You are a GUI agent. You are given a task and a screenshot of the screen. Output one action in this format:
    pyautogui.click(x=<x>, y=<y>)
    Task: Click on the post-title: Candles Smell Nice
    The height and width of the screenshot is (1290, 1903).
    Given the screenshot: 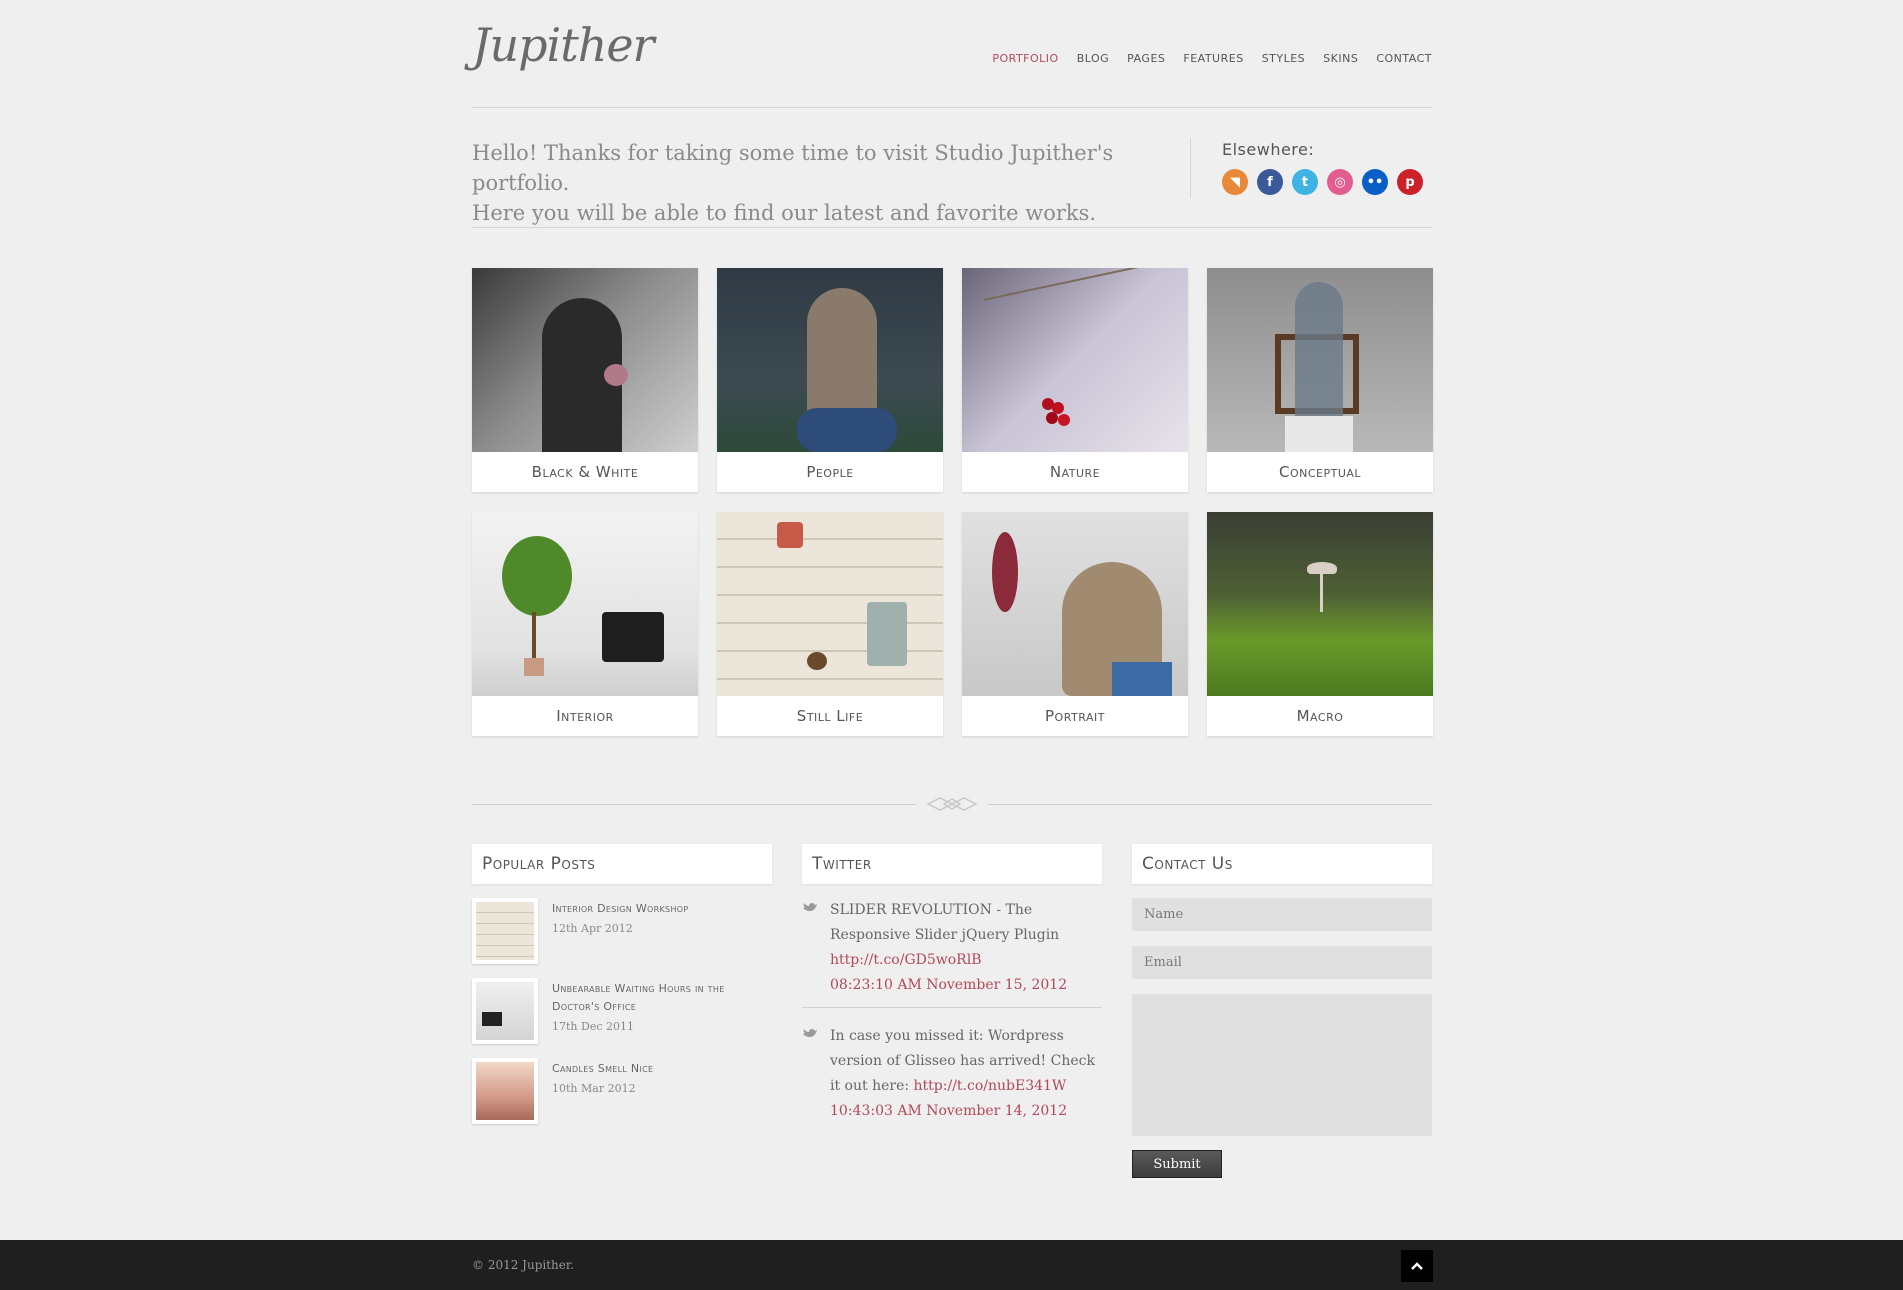 What is the action you would take?
    pyautogui.click(x=657, y=1069)
    